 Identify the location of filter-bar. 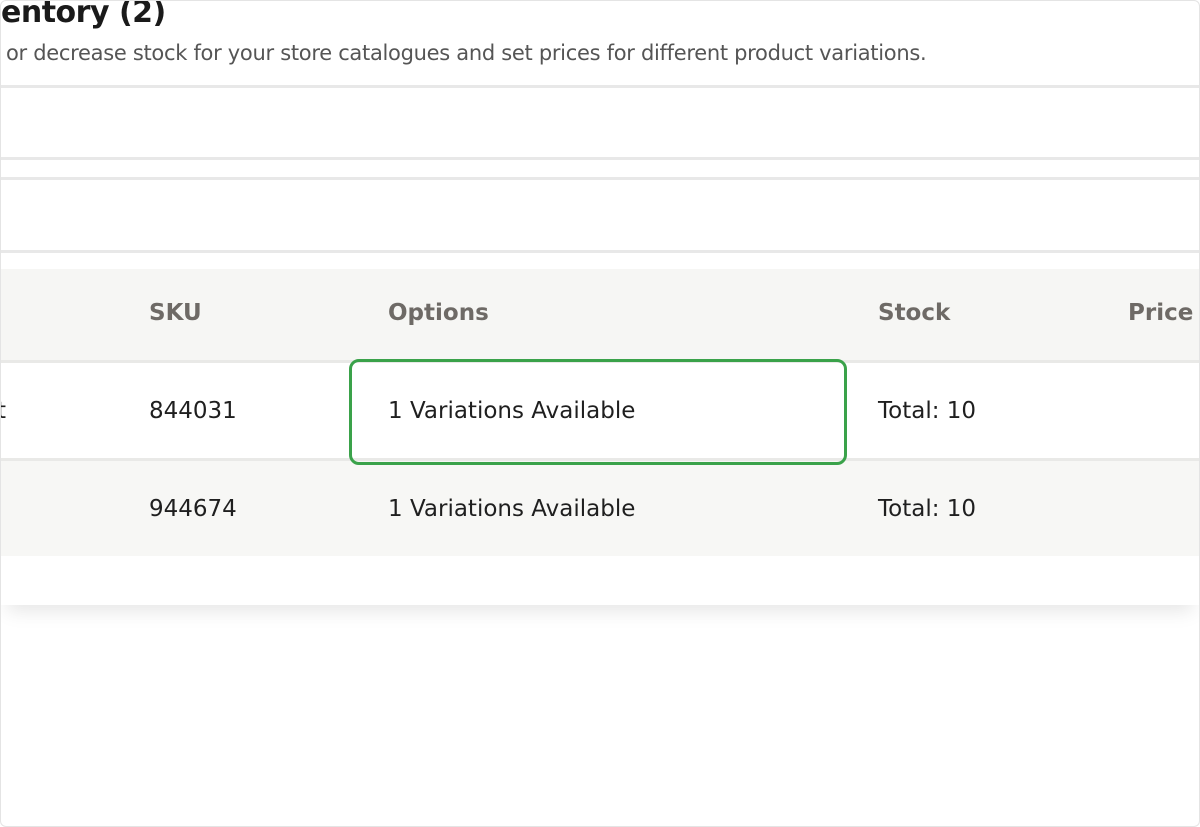
(600, 216).